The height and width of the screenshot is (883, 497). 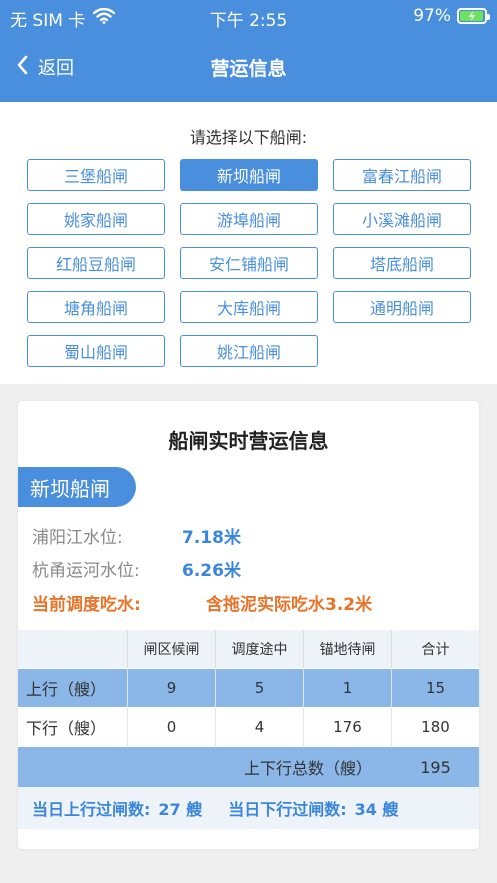 I want to click on lock-button: 塘角船闸, so click(x=96, y=307).